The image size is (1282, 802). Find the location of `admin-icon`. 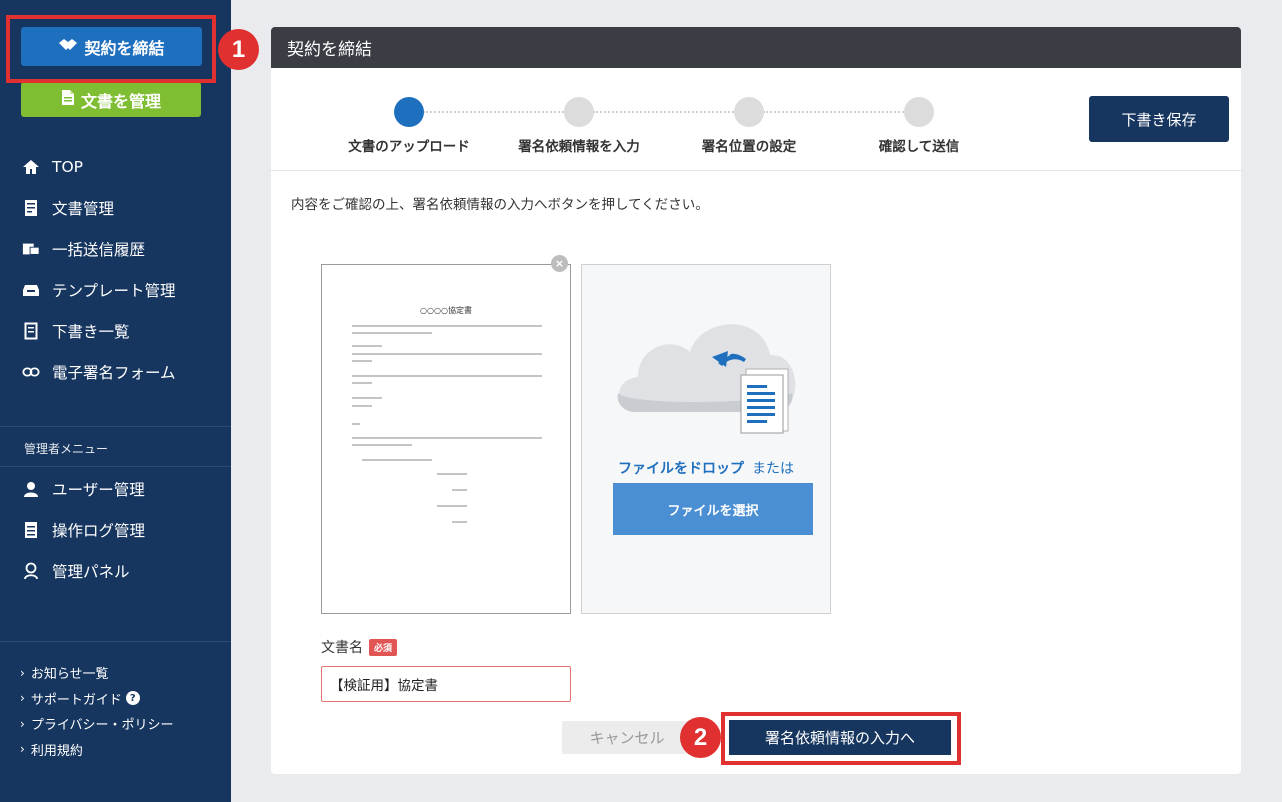

admin-icon is located at coordinates (31, 571).